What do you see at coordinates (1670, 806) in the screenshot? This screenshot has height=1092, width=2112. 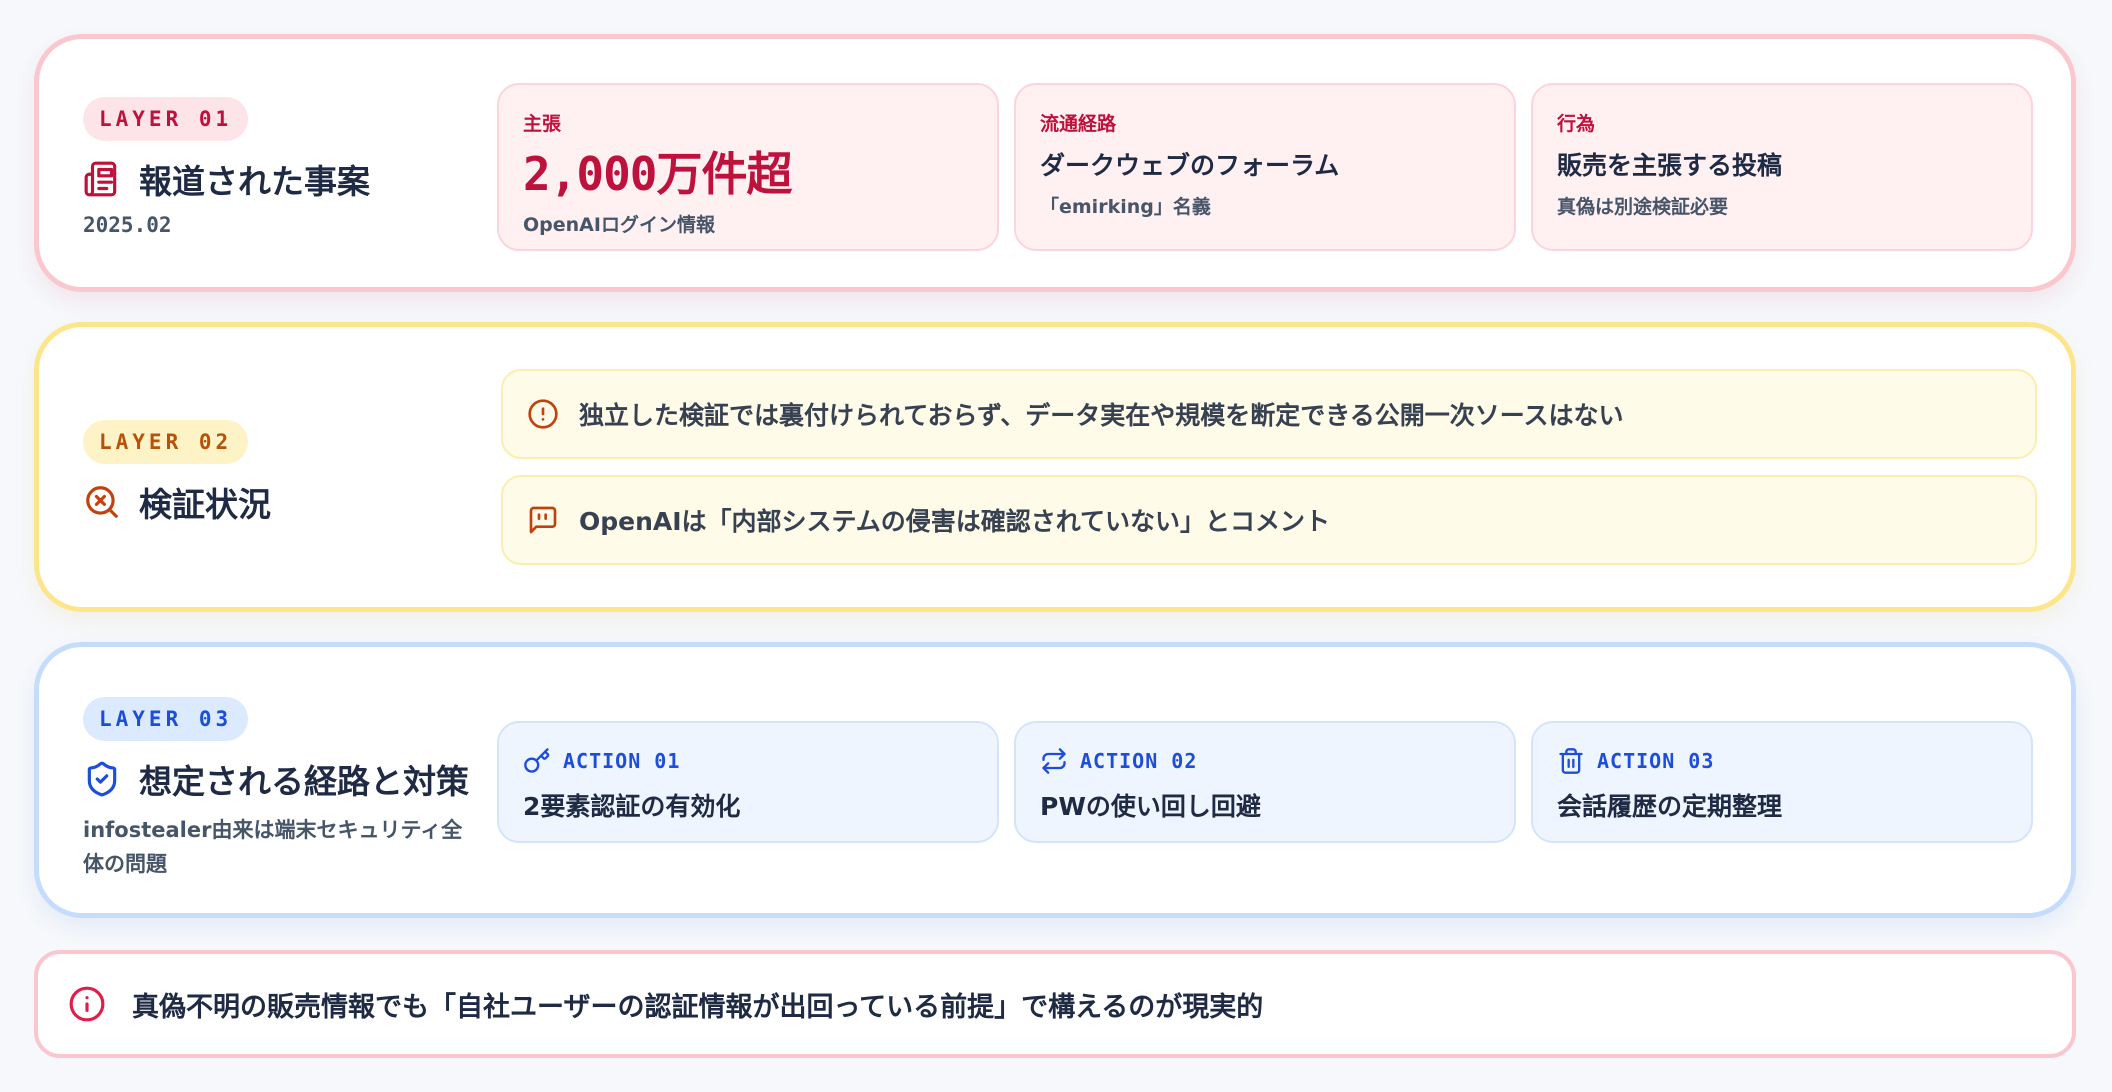 I see `action-03-text: 会話履歴の定期整理` at bounding box center [1670, 806].